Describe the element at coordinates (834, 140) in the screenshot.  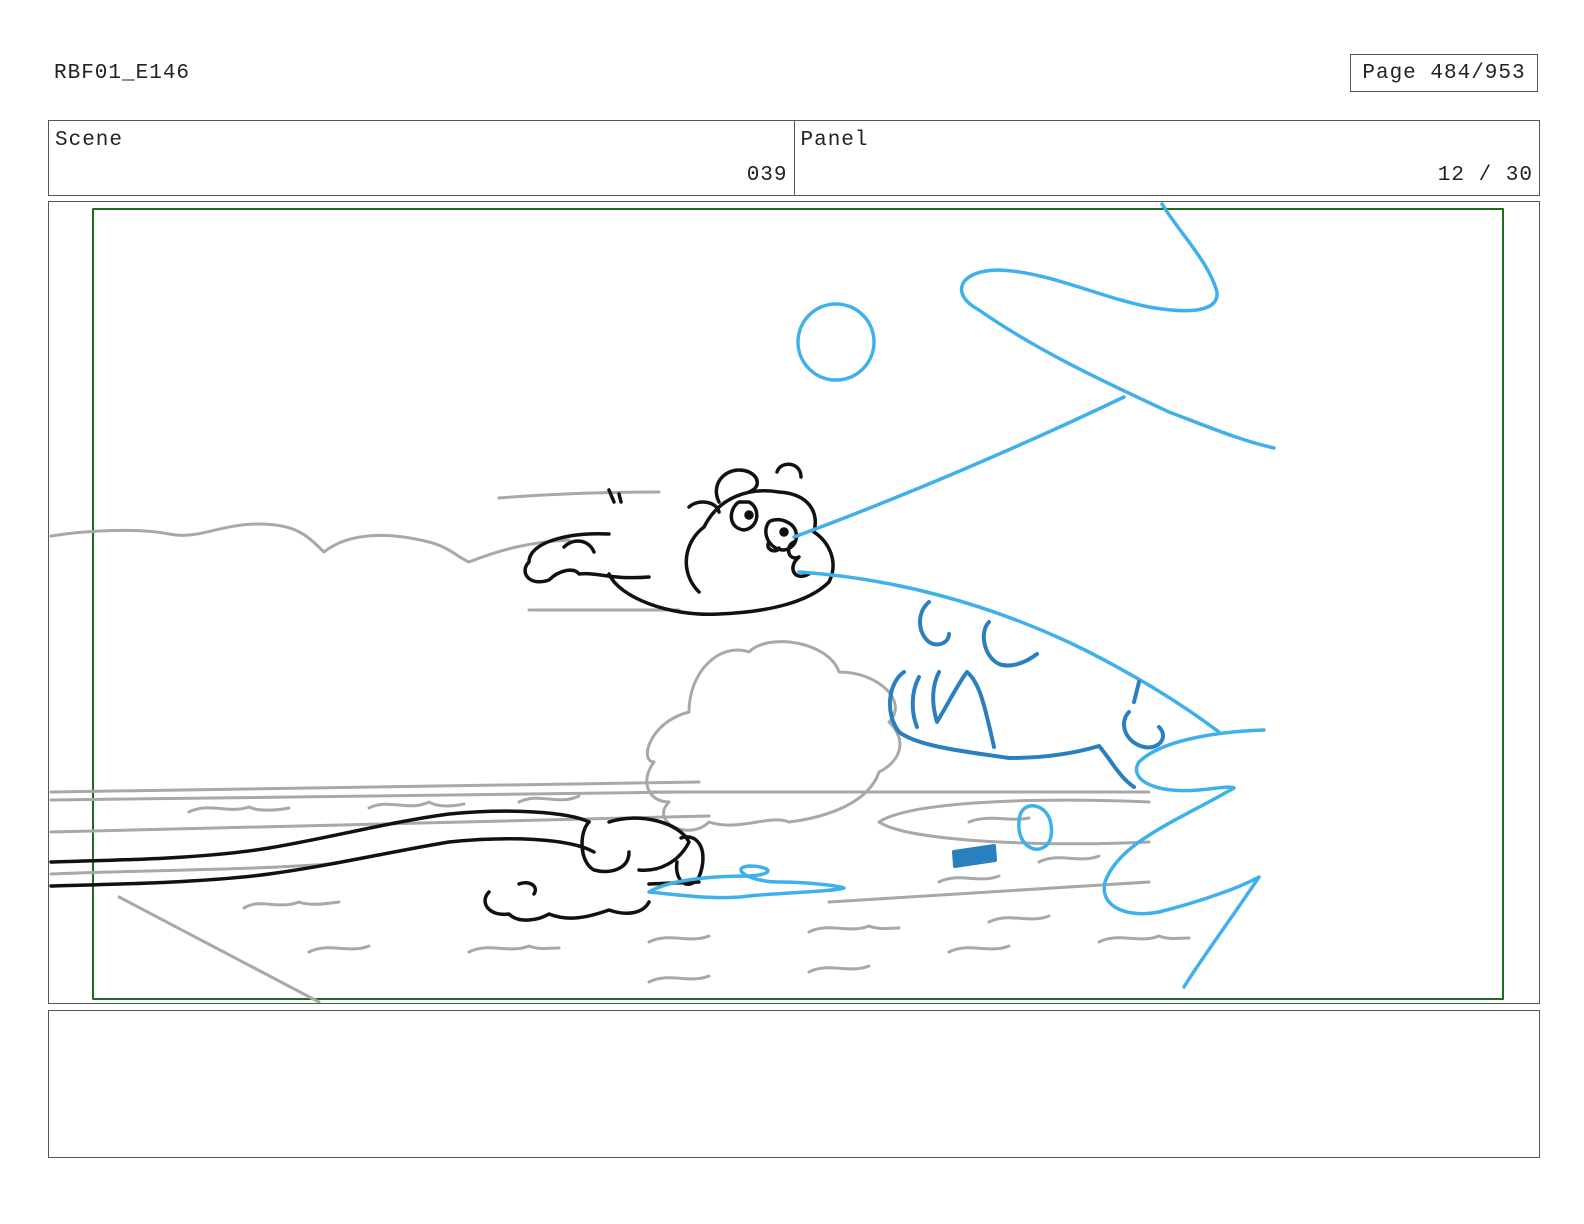
I see `panel-label: Panel` at that location.